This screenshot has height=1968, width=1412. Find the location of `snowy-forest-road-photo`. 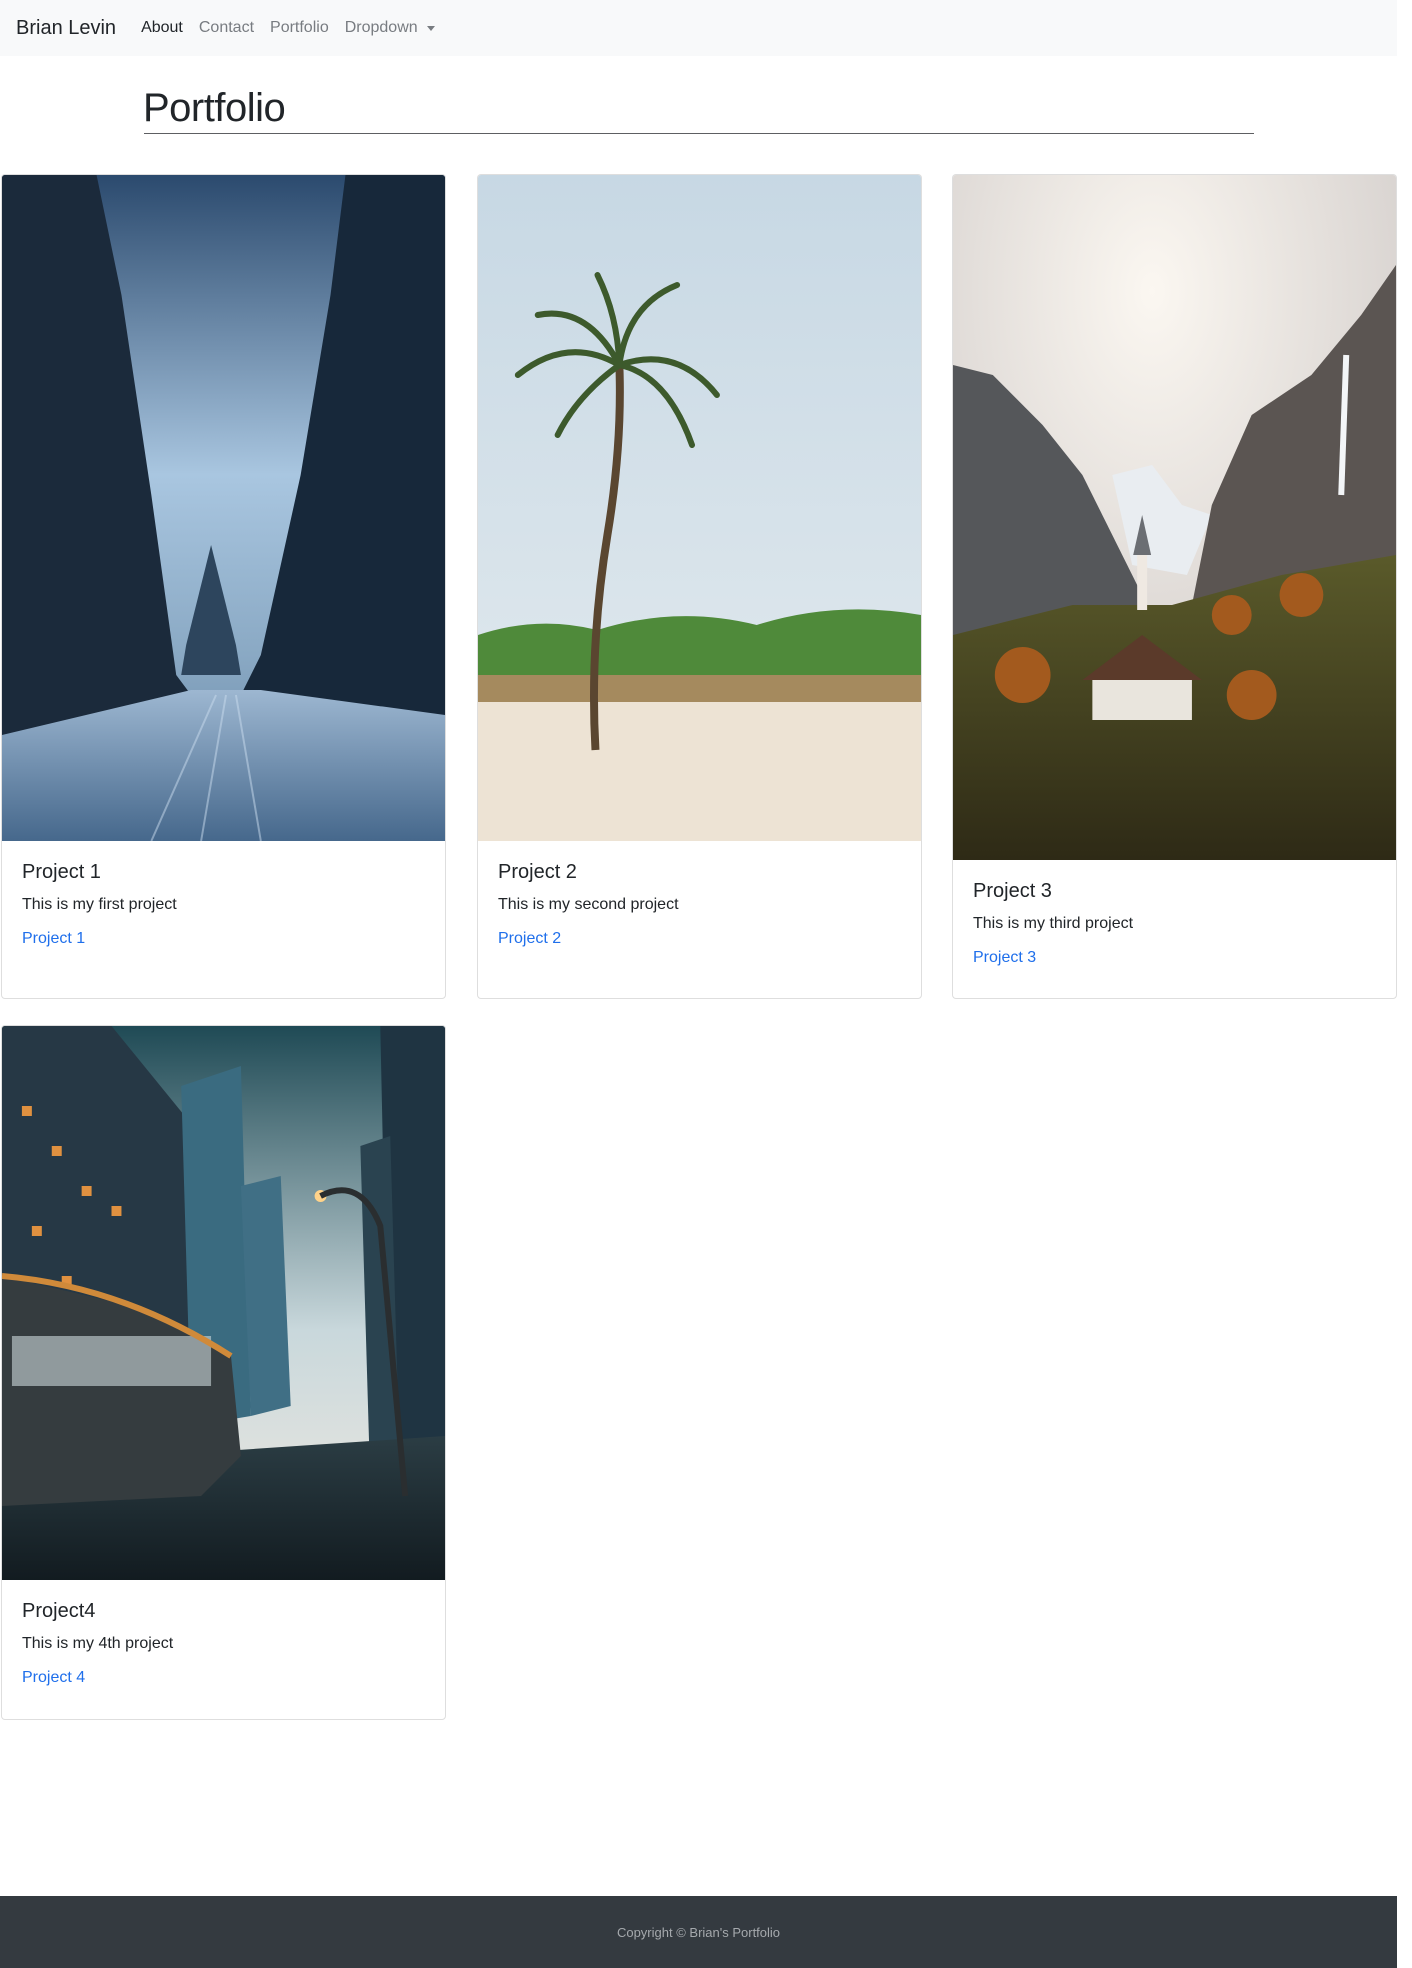

snowy-forest-road-photo is located at coordinates (223, 508).